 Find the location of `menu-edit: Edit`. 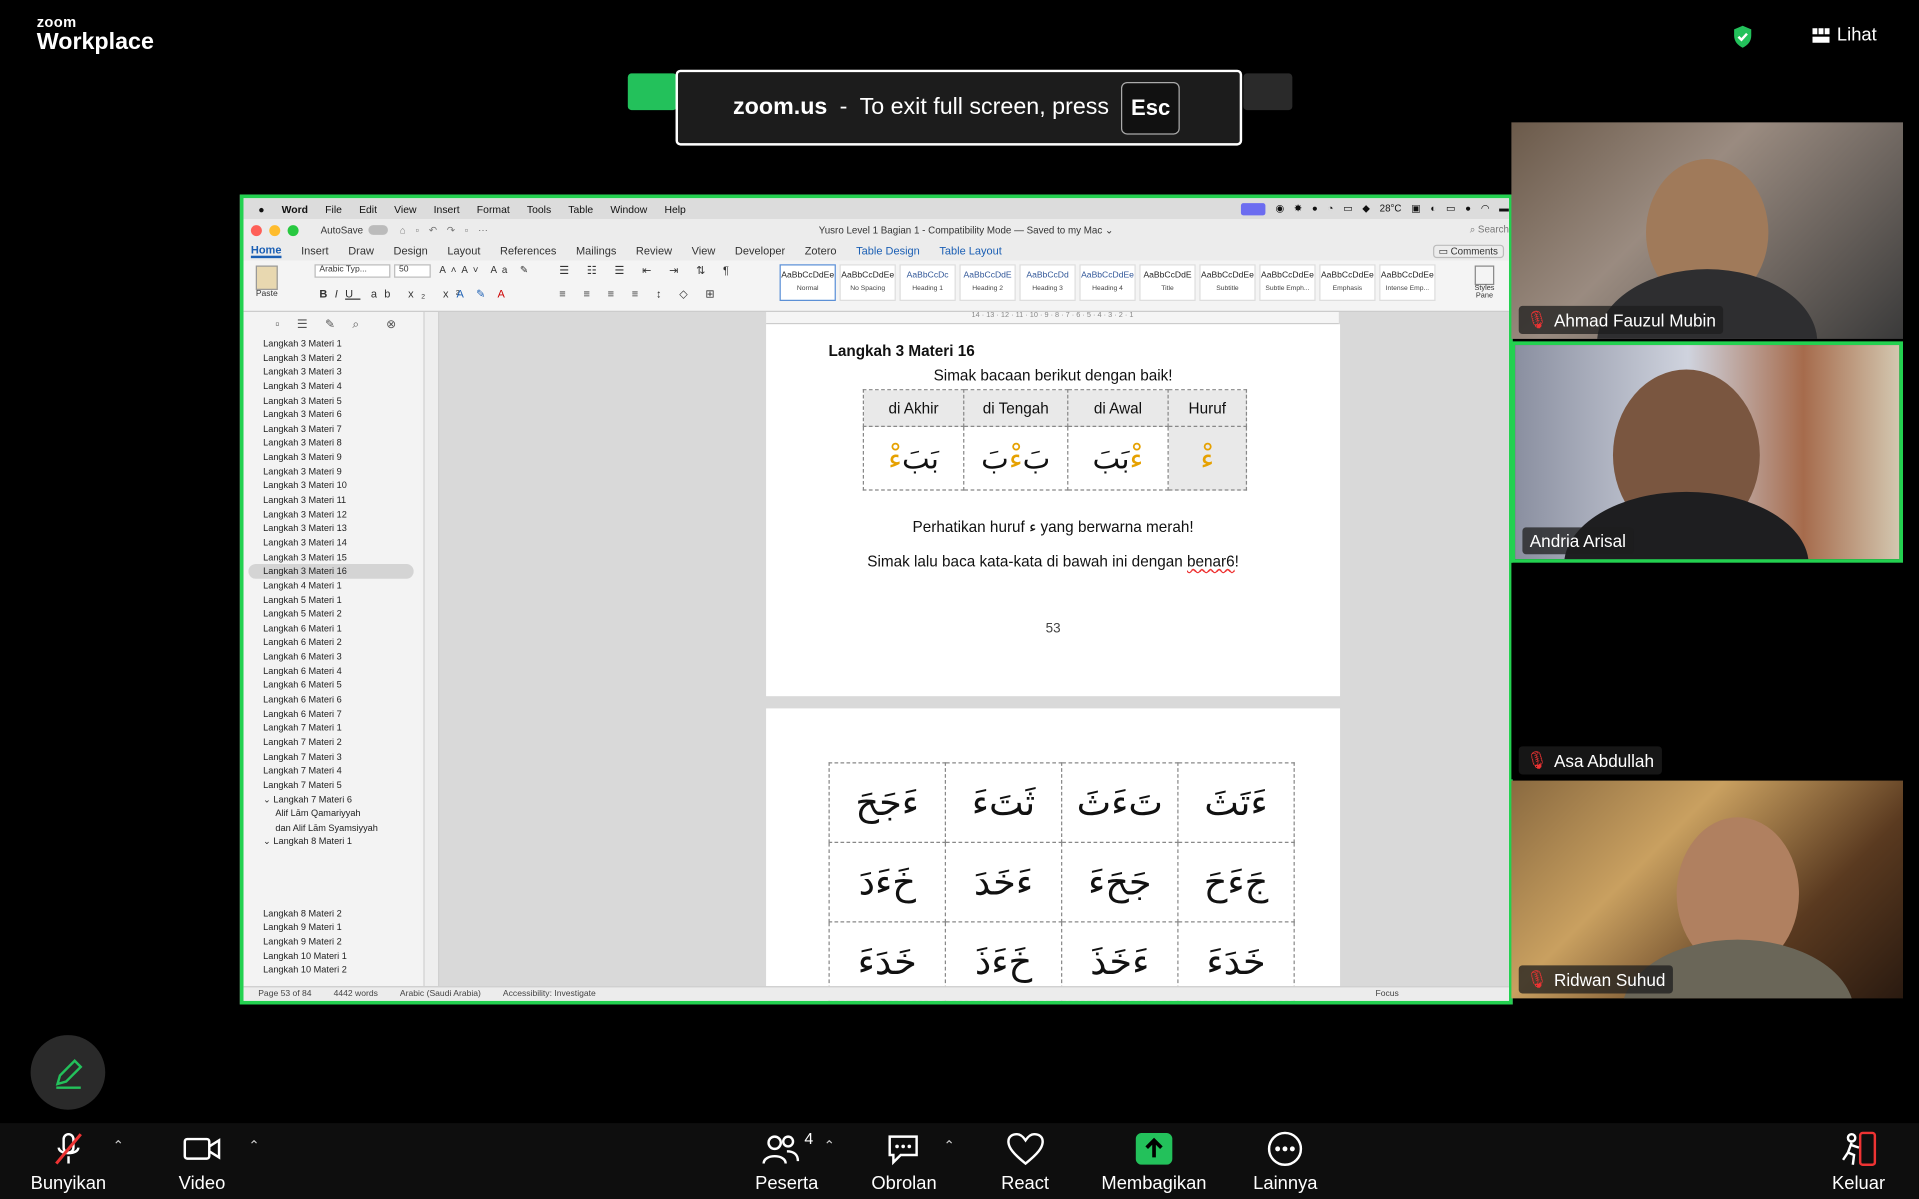

menu-edit: Edit is located at coordinates (368, 208).